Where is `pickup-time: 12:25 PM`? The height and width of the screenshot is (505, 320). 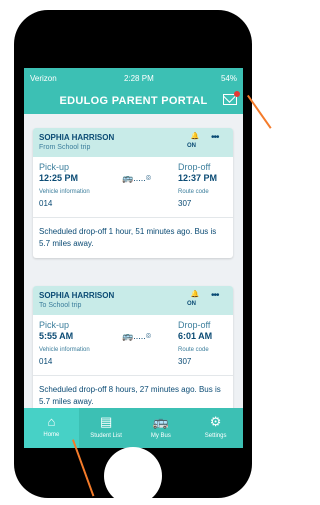
pickup-time: 12:25 PM is located at coordinates (59, 178).